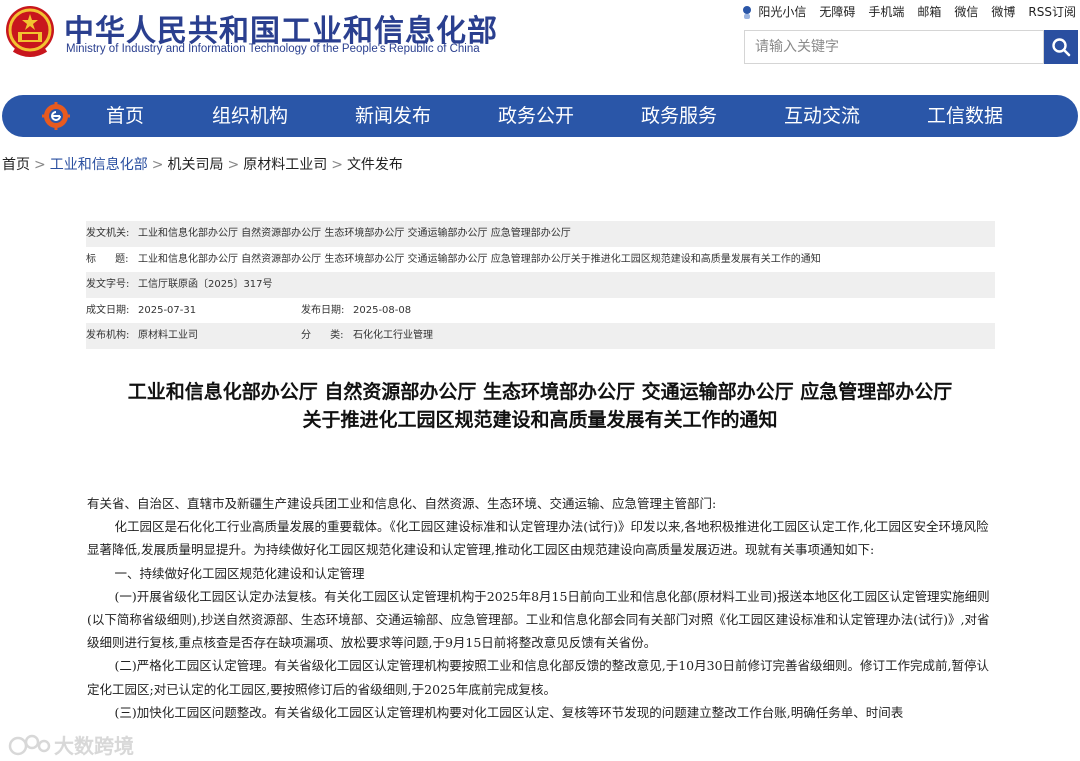 Image resolution: width=1080 pixels, height=761 pixels. Describe the element at coordinates (56, 116) in the screenshot. I see `miit-logo-icon` at that location.